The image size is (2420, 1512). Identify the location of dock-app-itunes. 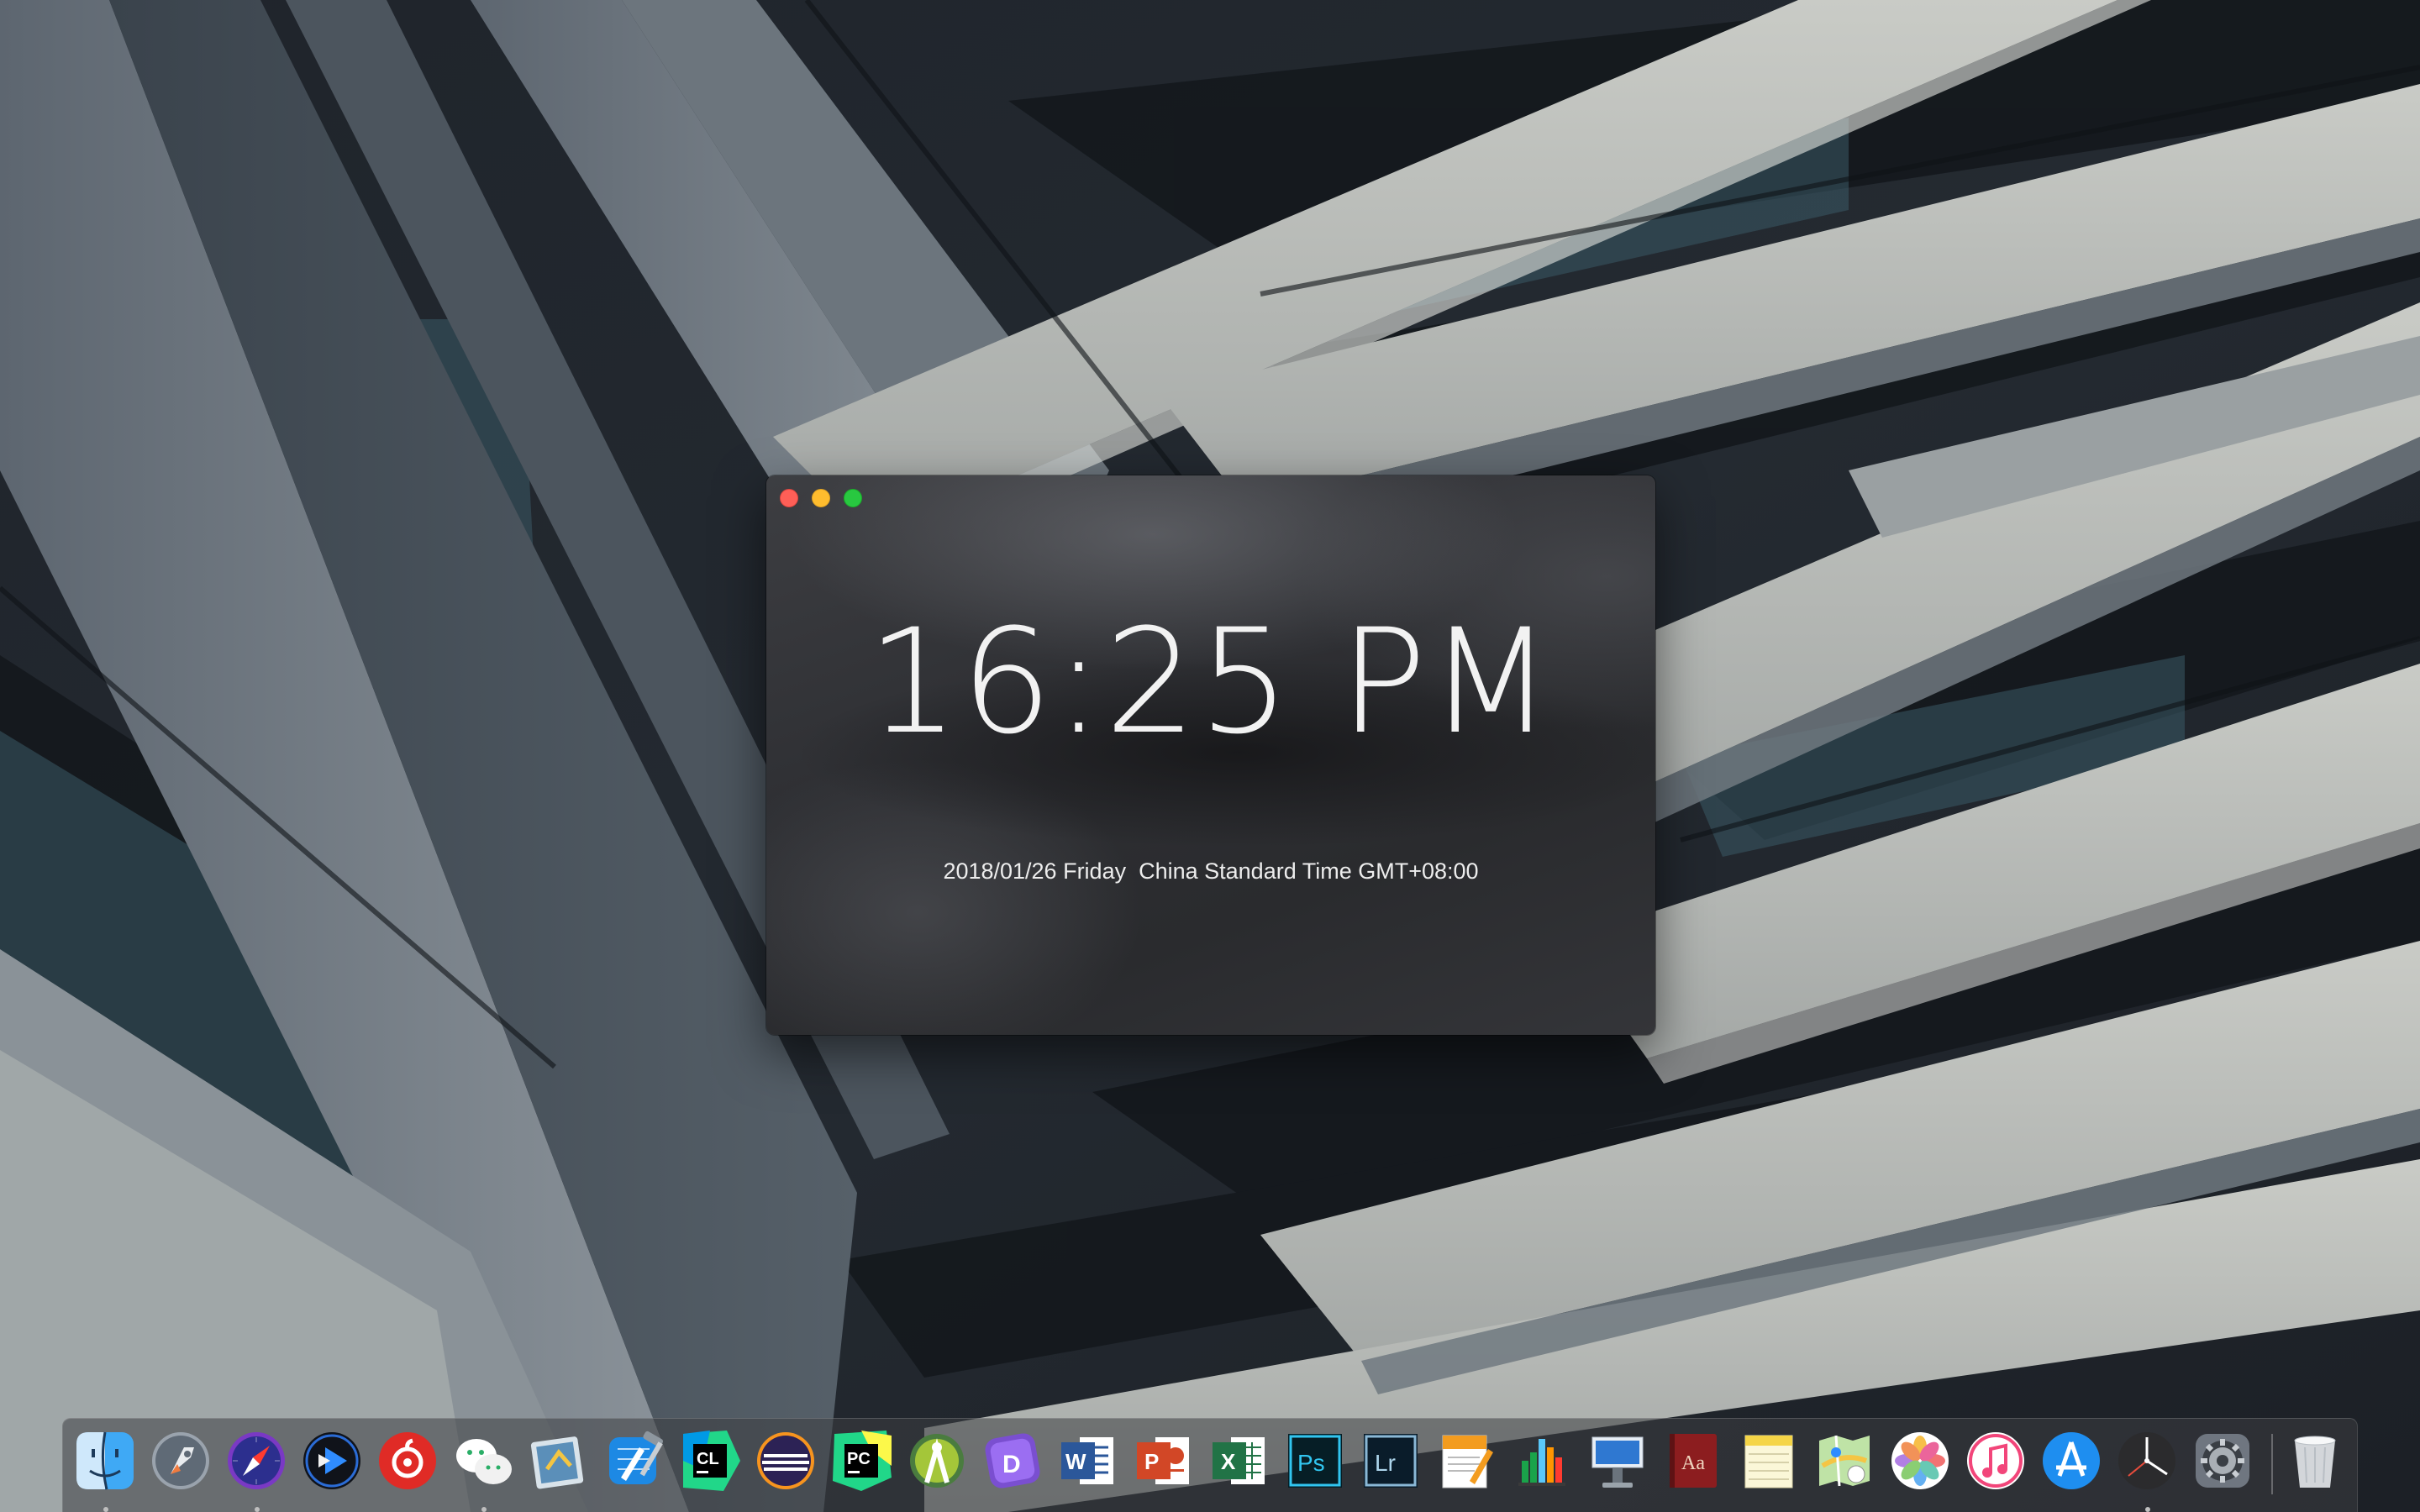
(1995, 1460).